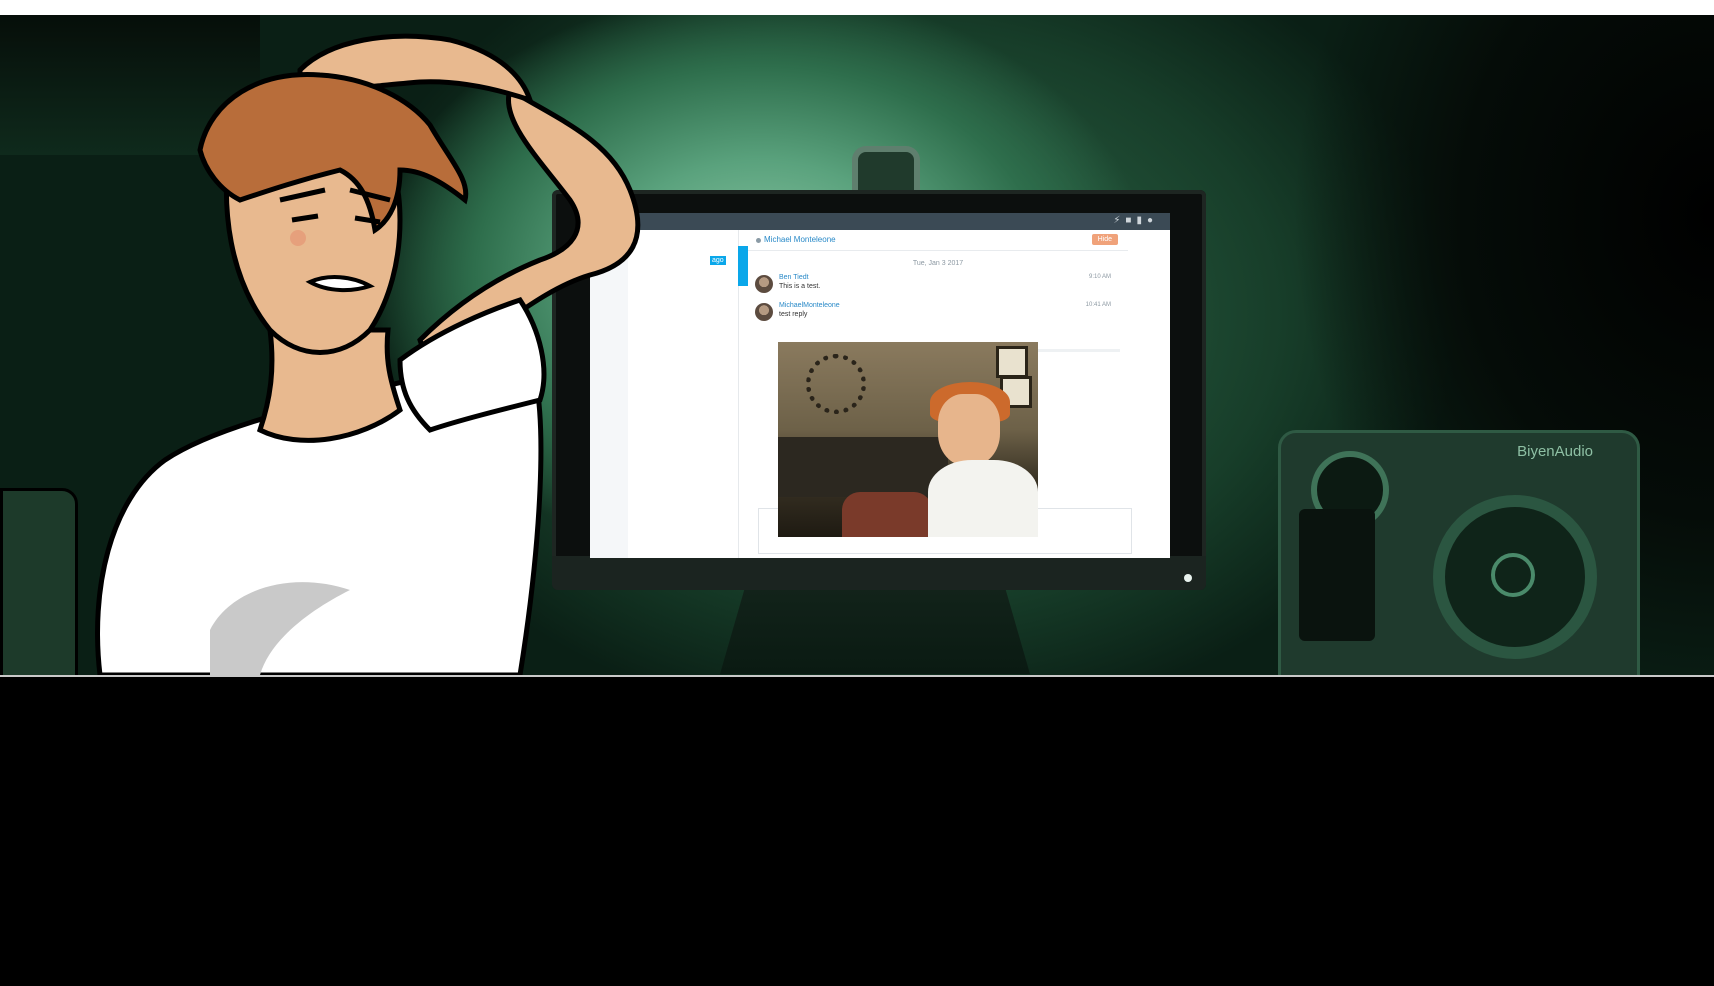 The width and height of the screenshot is (1714, 986). Describe the element at coordinates (863, 467) in the screenshot. I see `studio-desk` at that location.